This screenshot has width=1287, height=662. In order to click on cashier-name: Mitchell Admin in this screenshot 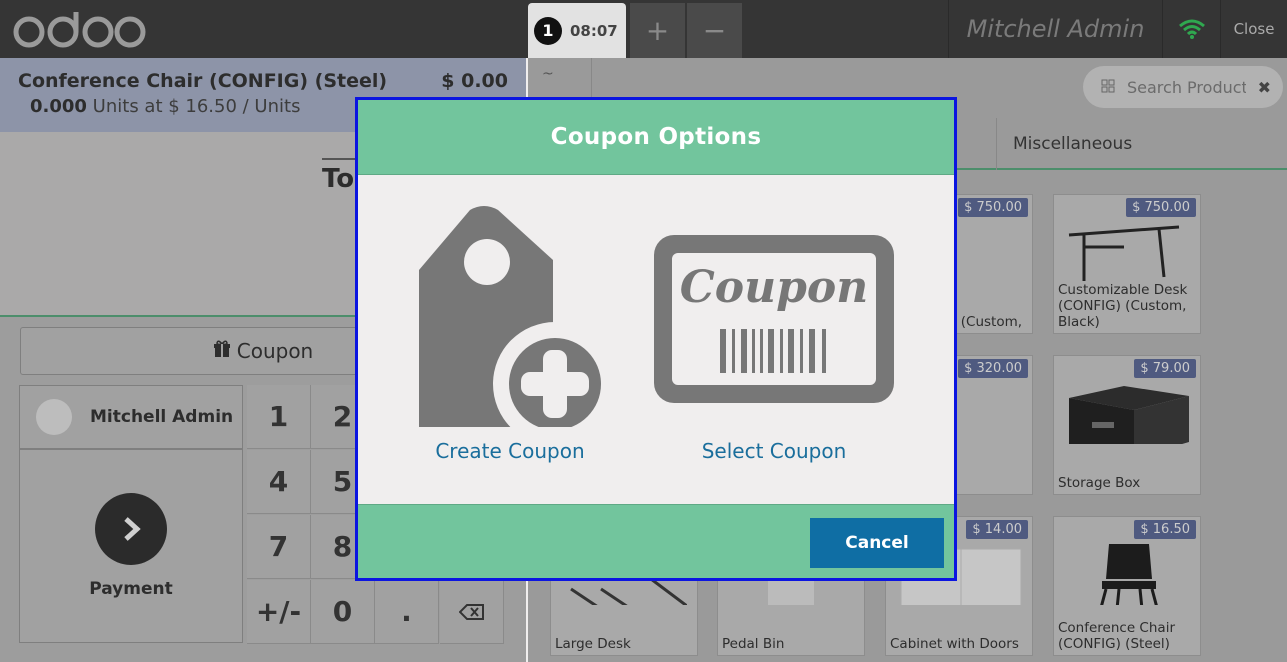, I will do `click(1055, 29)`.